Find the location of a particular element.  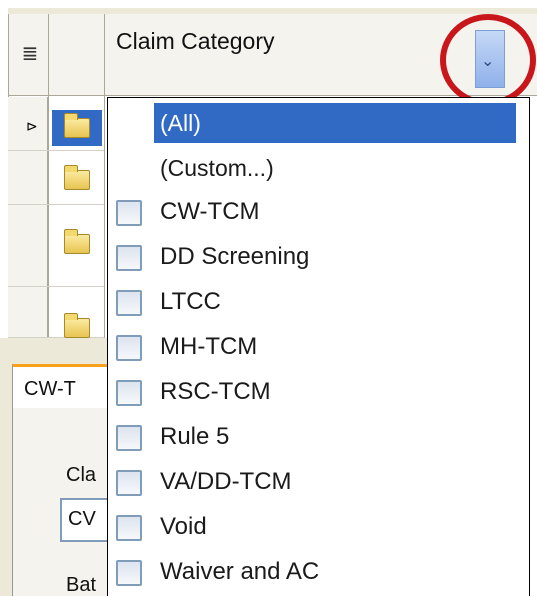

batch-field-label: Bat is located at coordinates (81, 585).